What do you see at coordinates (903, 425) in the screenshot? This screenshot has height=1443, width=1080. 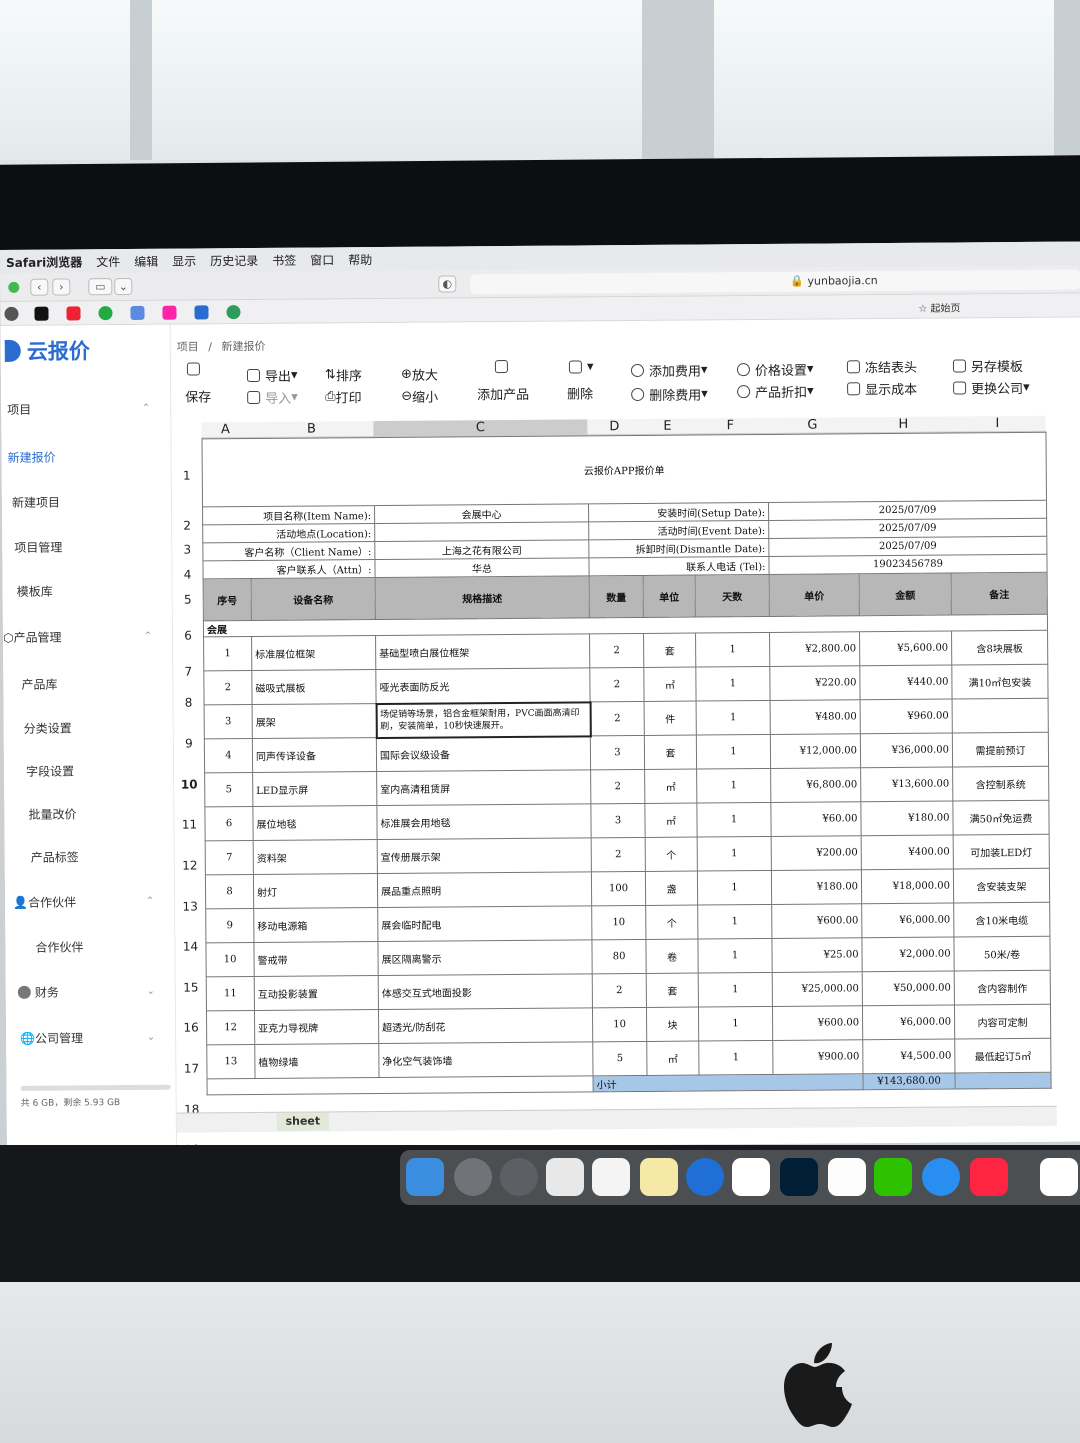 I see `column-header: H` at bounding box center [903, 425].